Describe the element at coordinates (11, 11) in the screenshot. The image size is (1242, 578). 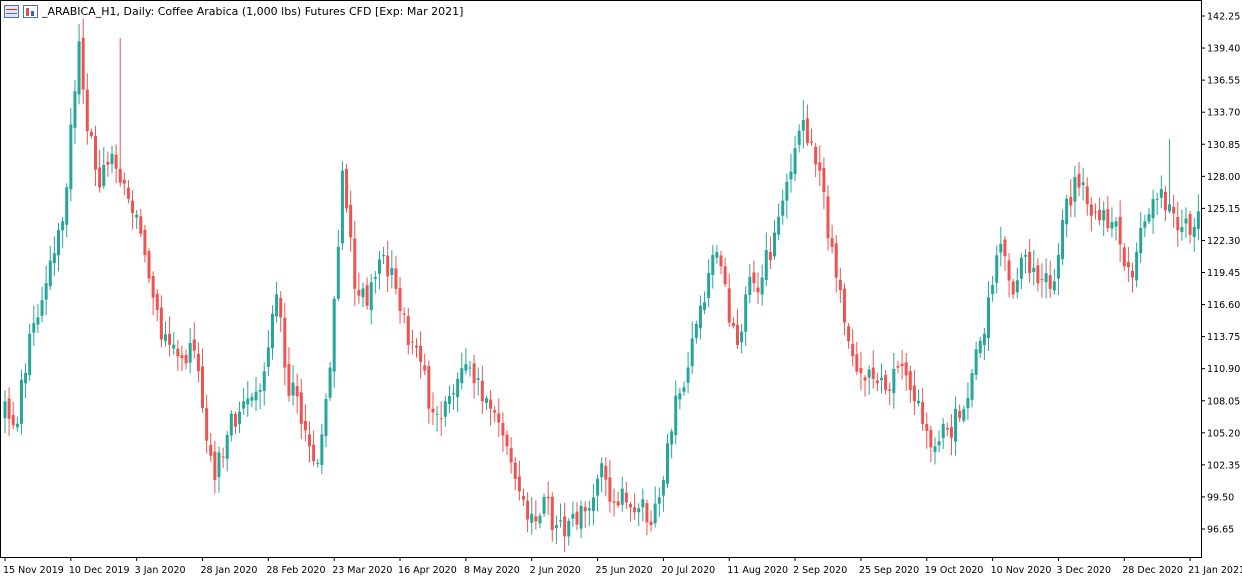
I see `data-window-icon` at that location.